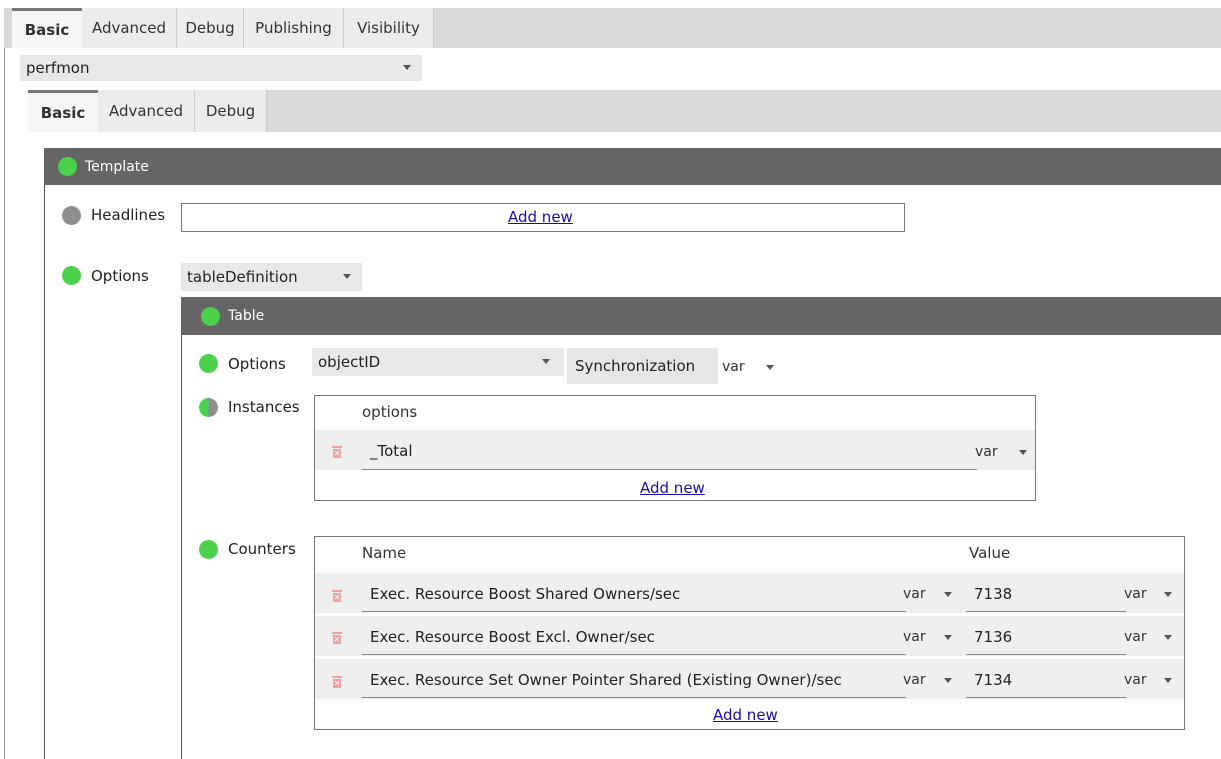 This screenshot has height=759, width=1221. I want to click on counter-name-field: Exec. Resource Boost Shared Owners/sec, so click(634, 594).